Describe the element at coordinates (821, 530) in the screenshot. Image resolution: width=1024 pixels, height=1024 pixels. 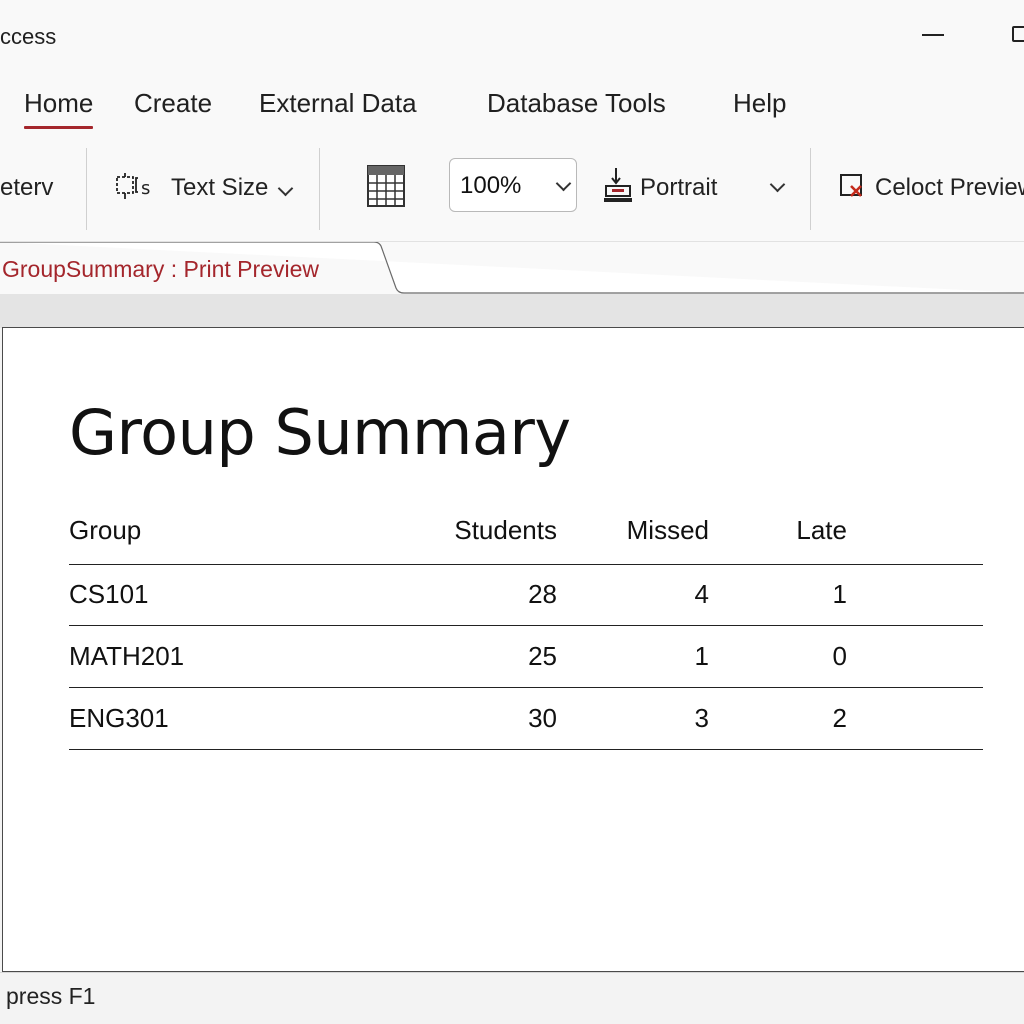
I see `column-header-late: Late` at that location.